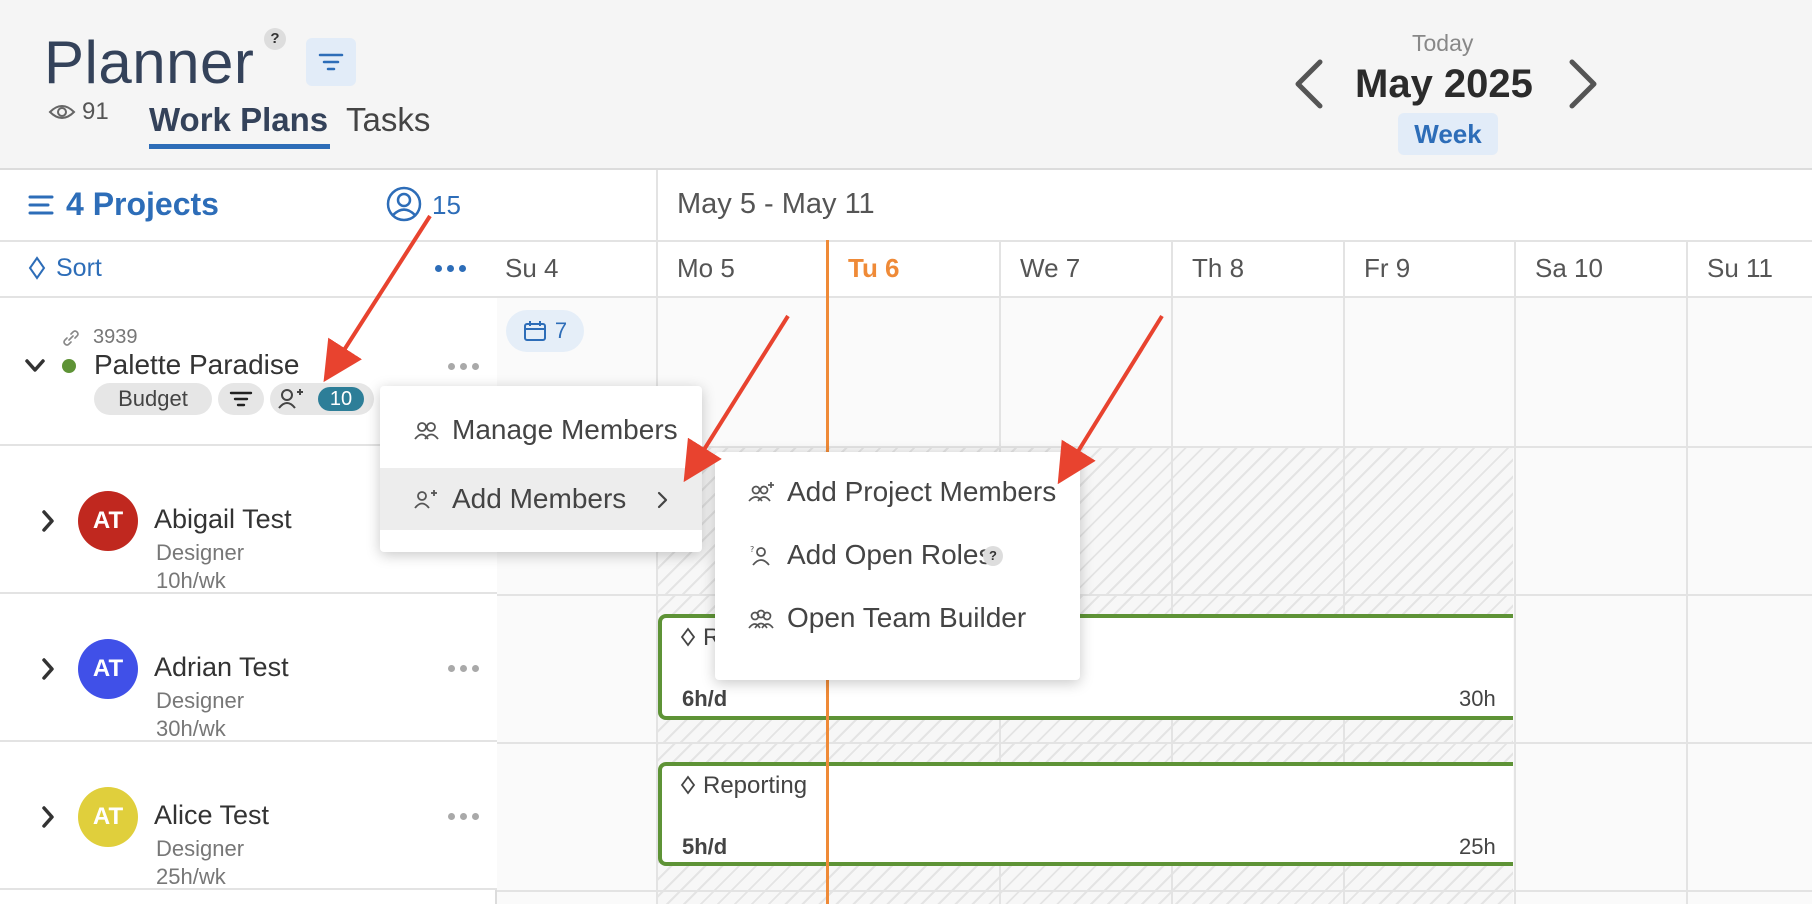 The width and height of the screenshot is (1812, 904). What do you see at coordinates (890, 554) in the screenshot?
I see `menu-item-label: Add Open Roles` at bounding box center [890, 554].